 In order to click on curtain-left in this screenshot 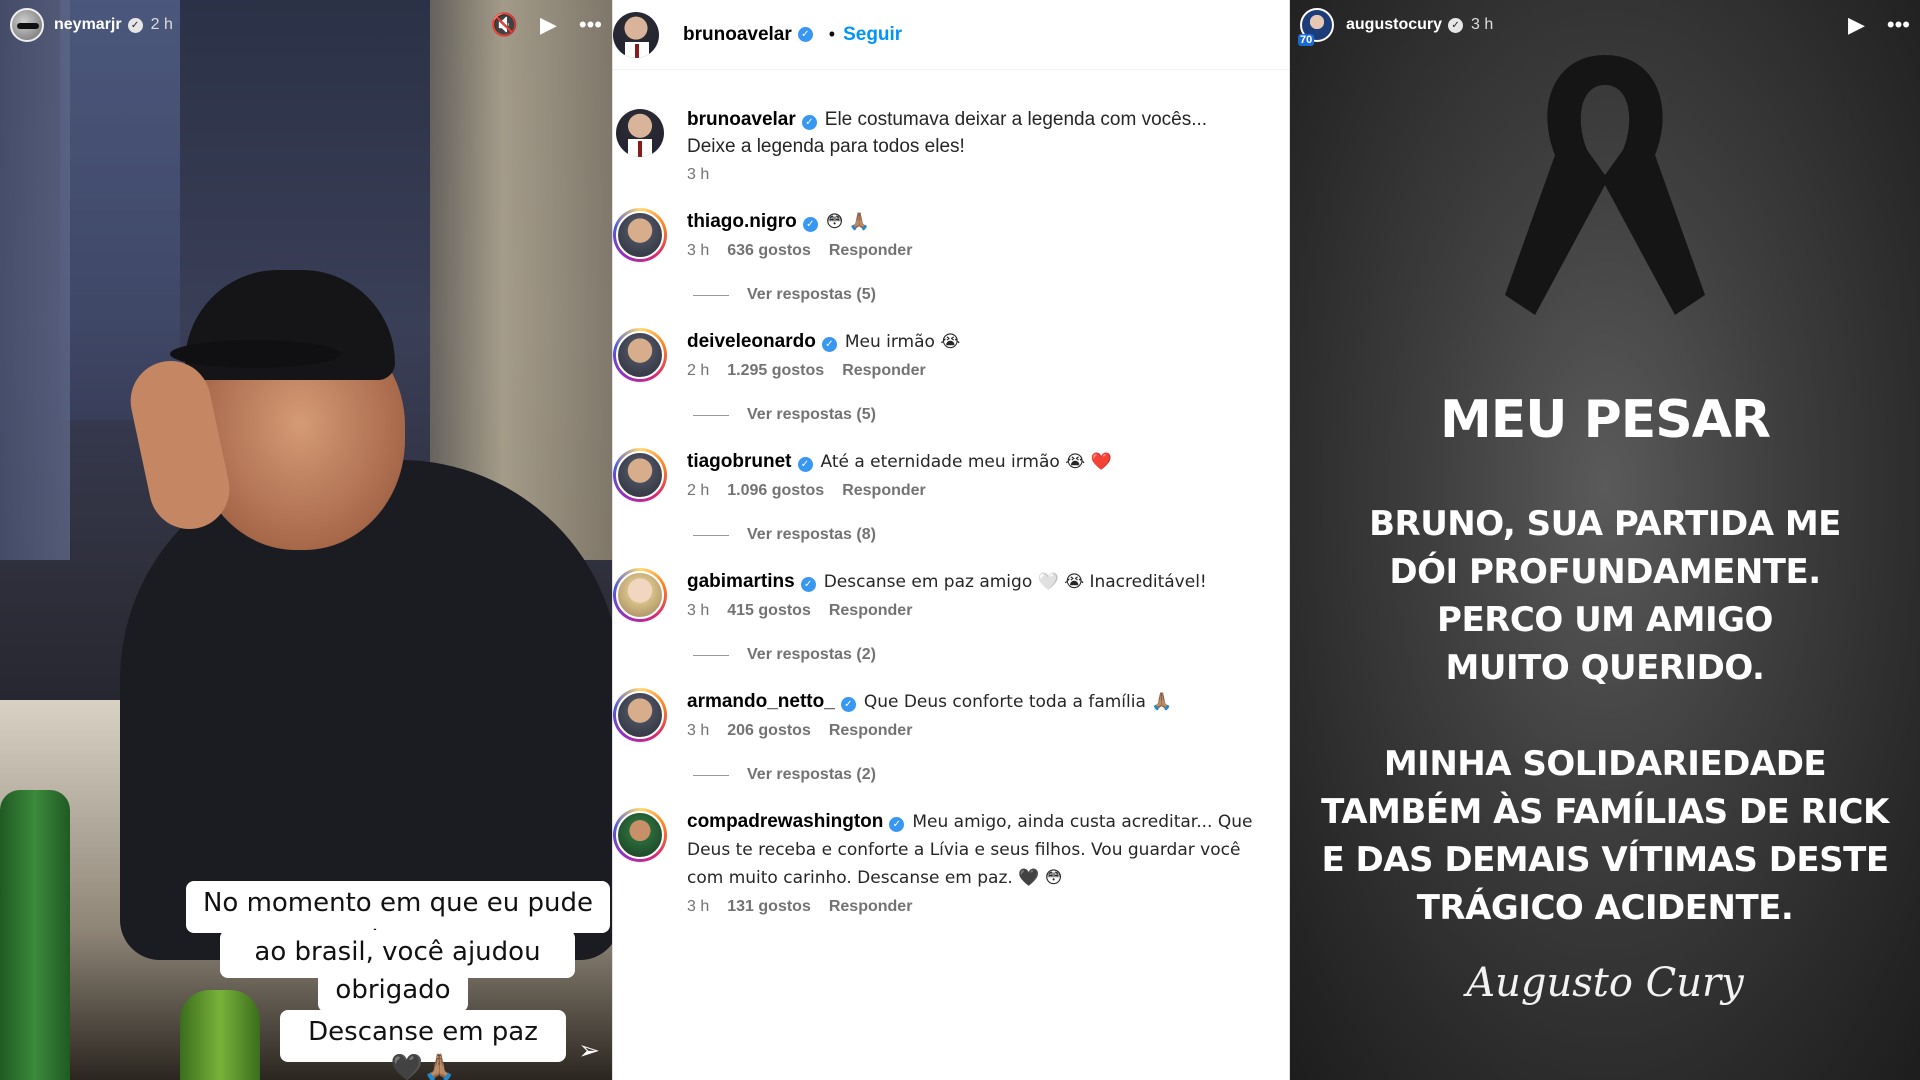, I will do `click(35, 280)`.